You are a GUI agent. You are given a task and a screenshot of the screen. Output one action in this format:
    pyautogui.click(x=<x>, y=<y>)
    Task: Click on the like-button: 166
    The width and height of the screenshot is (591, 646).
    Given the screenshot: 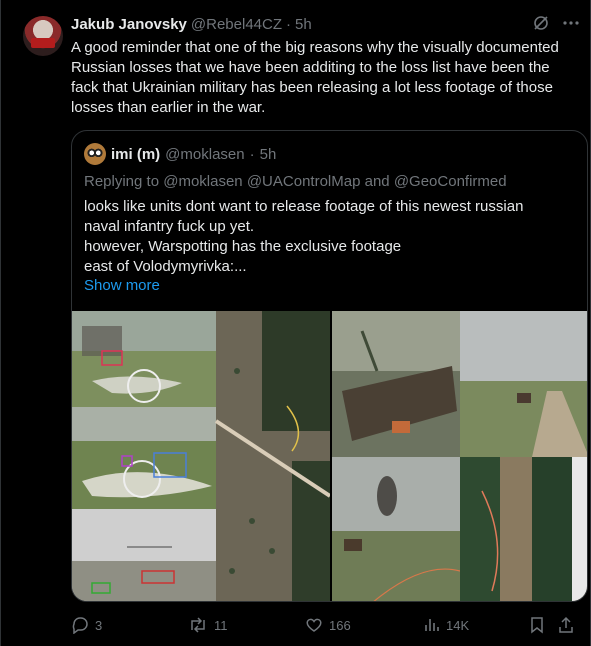 What is the action you would take?
    pyautogui.click(x=363, y=625)
    